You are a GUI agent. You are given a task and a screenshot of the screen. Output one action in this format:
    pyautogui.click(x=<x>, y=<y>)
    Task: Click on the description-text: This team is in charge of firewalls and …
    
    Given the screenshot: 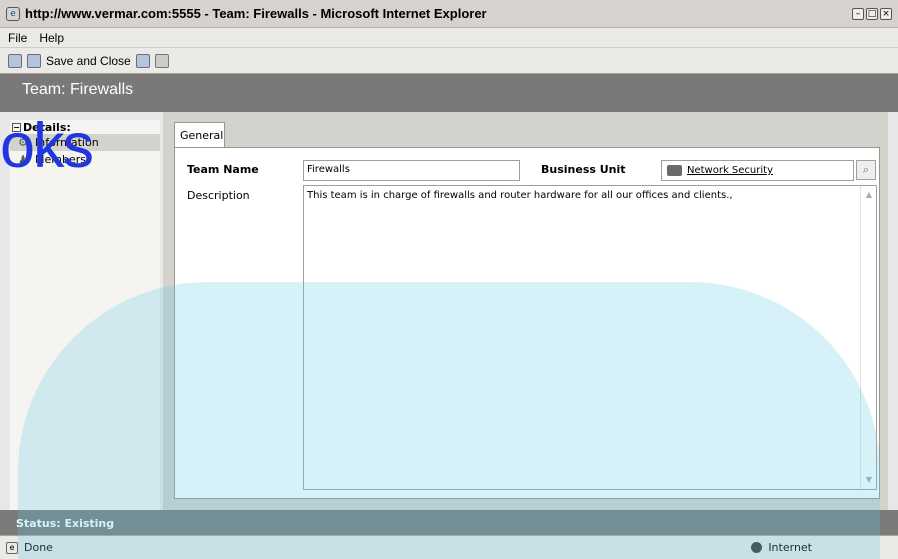 What is the action you would take?
    pyautogui.click(x=520, y=195)
    